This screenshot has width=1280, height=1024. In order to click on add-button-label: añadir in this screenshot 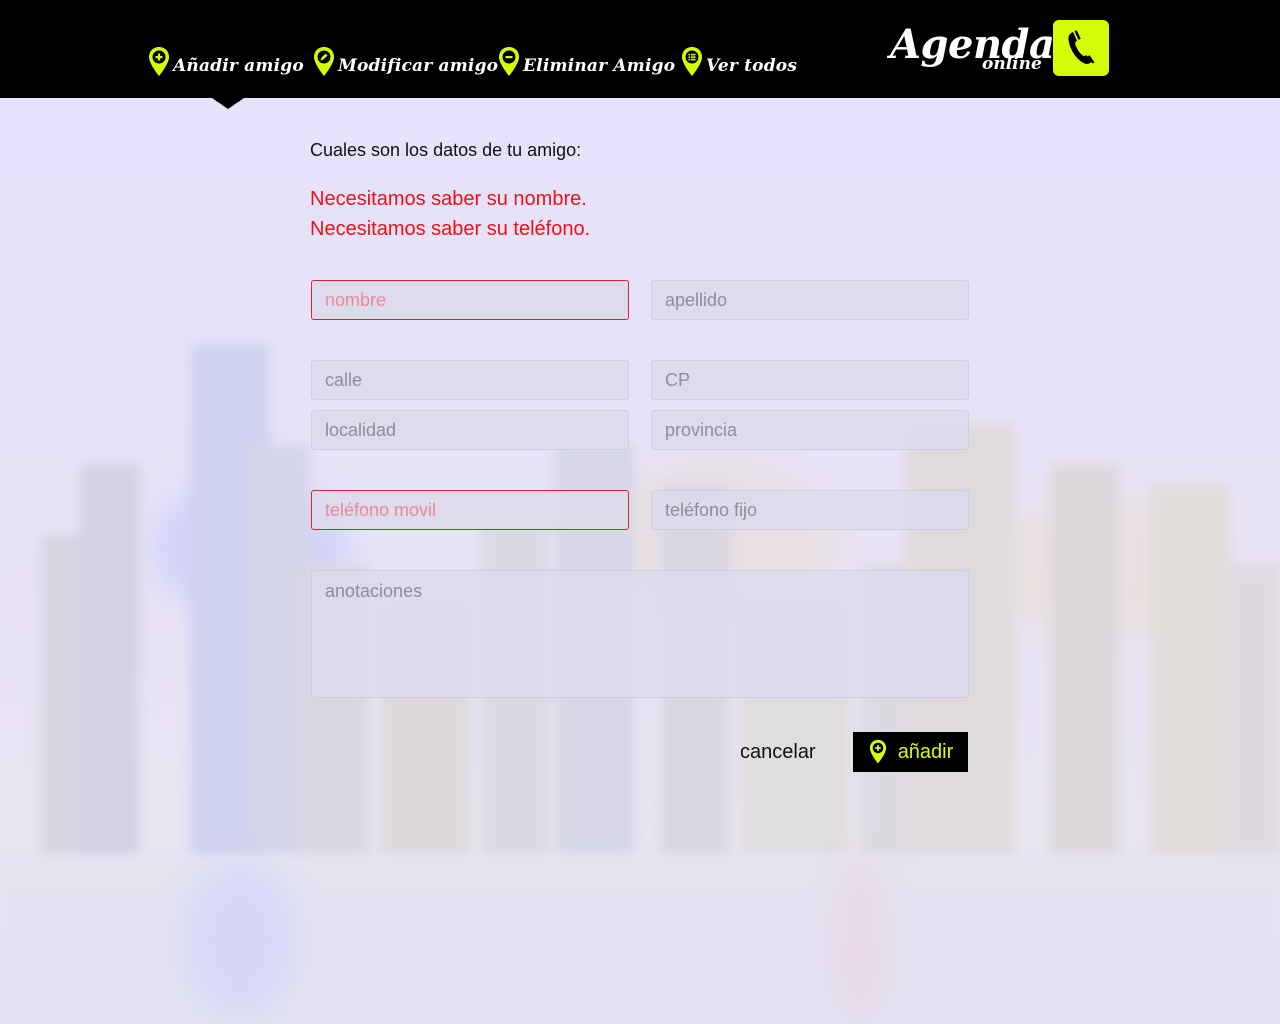, I will do `click(925, 751)`.